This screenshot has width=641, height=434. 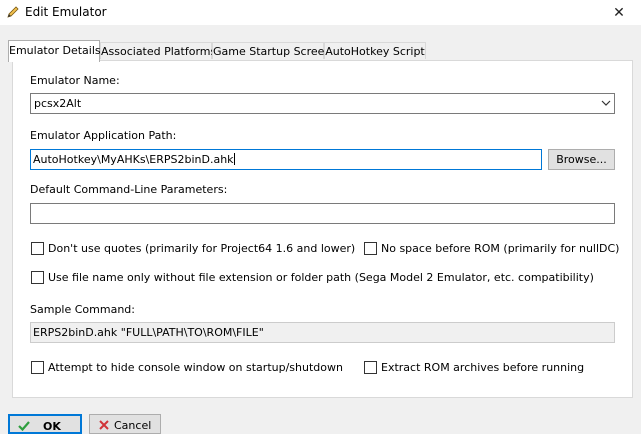 I want to click on checkmark-icon, so click(x=24, y=426).